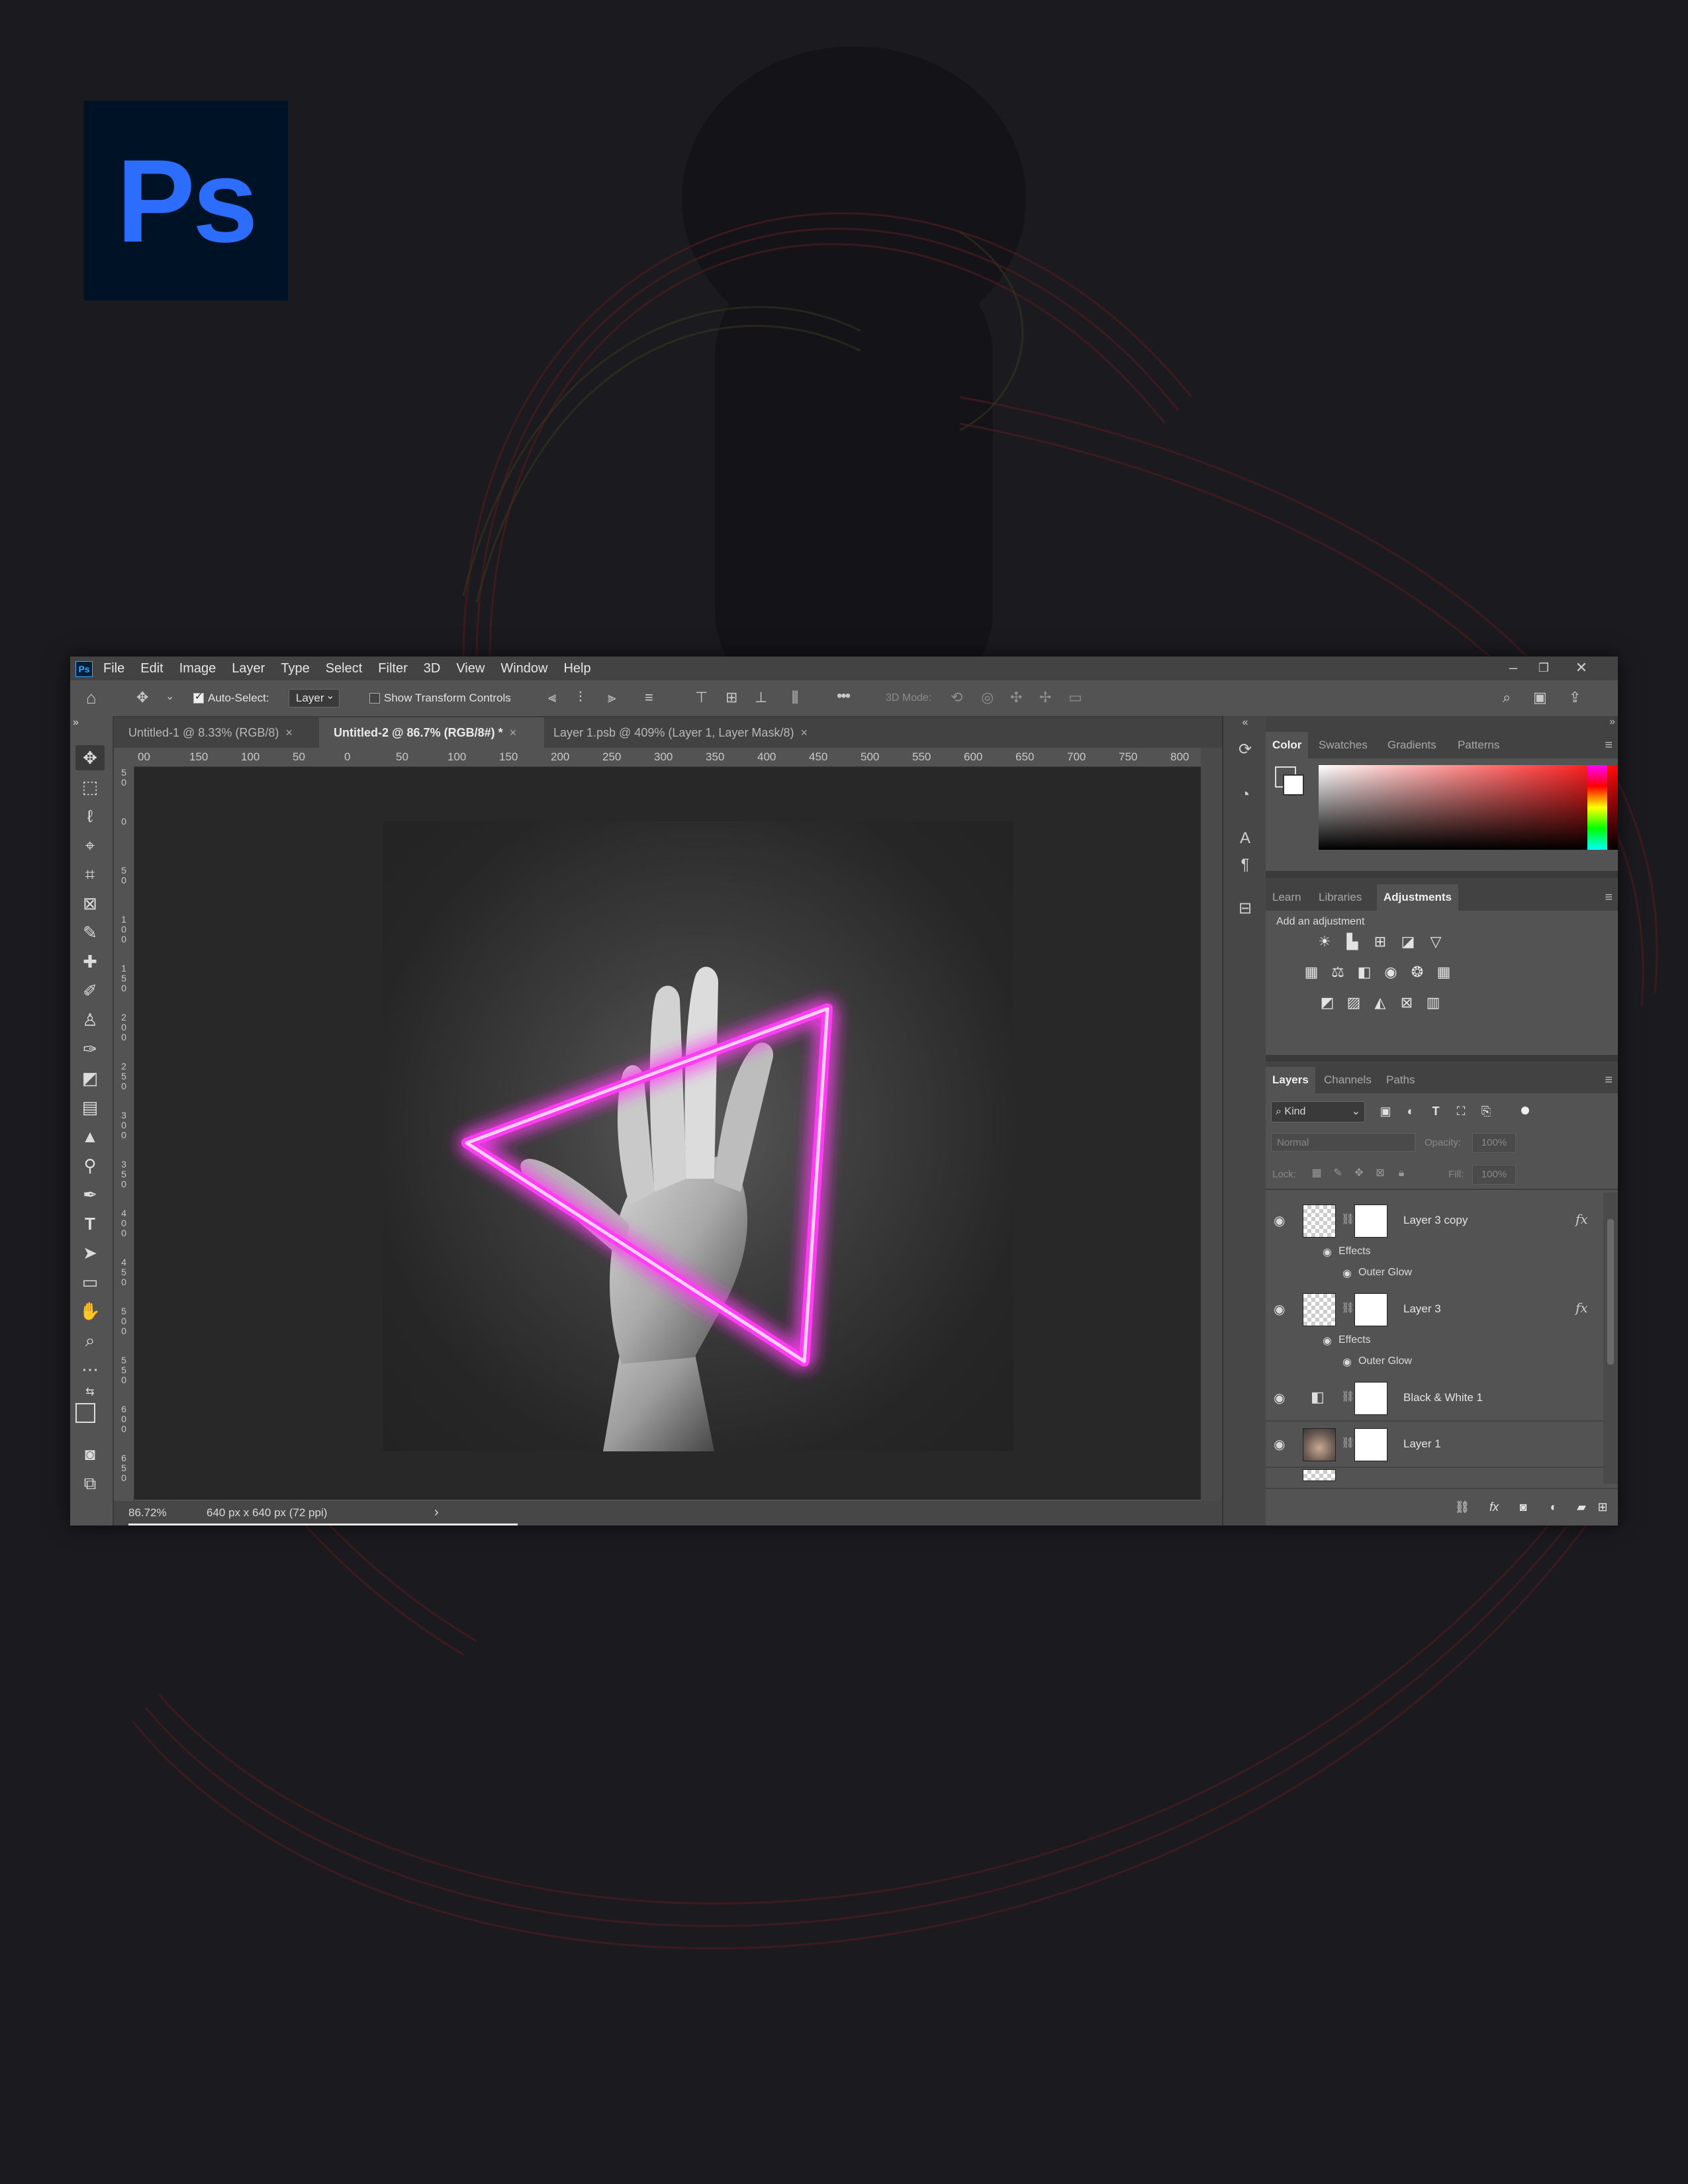 The height and width of the screenshot is (2184, 1688). What do you see at coordinates (314, 697) in the screenshot?
I see `auto-select-target-dropdown: Layer` at bounding box center [314, 697].